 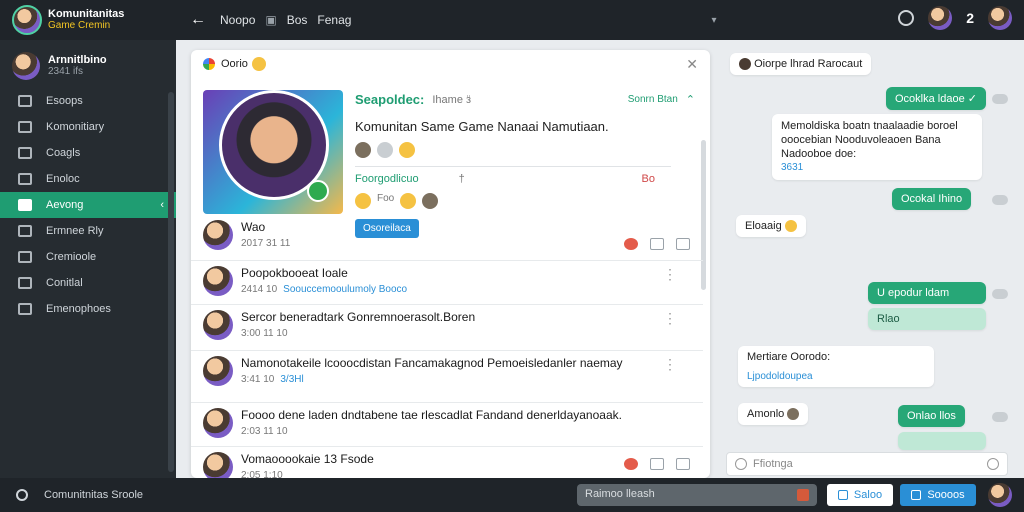 I want to click on nav-item-3: Fenag, so click(x=334, y=20).